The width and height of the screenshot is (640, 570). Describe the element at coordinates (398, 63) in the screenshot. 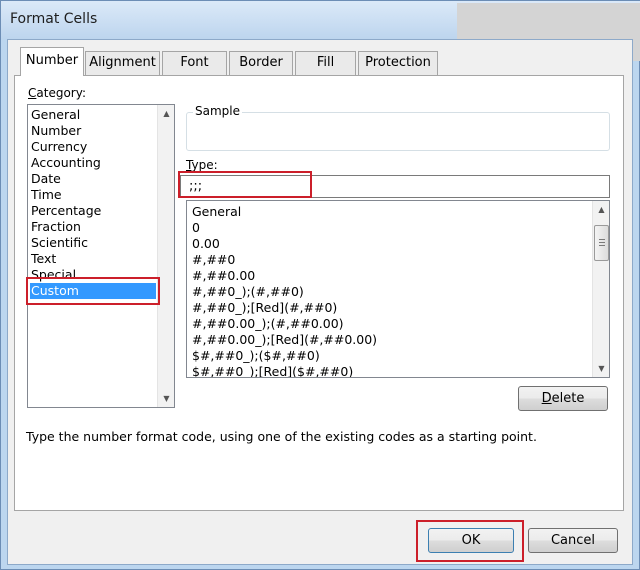

I see `tab-protection: Protection` at that location.